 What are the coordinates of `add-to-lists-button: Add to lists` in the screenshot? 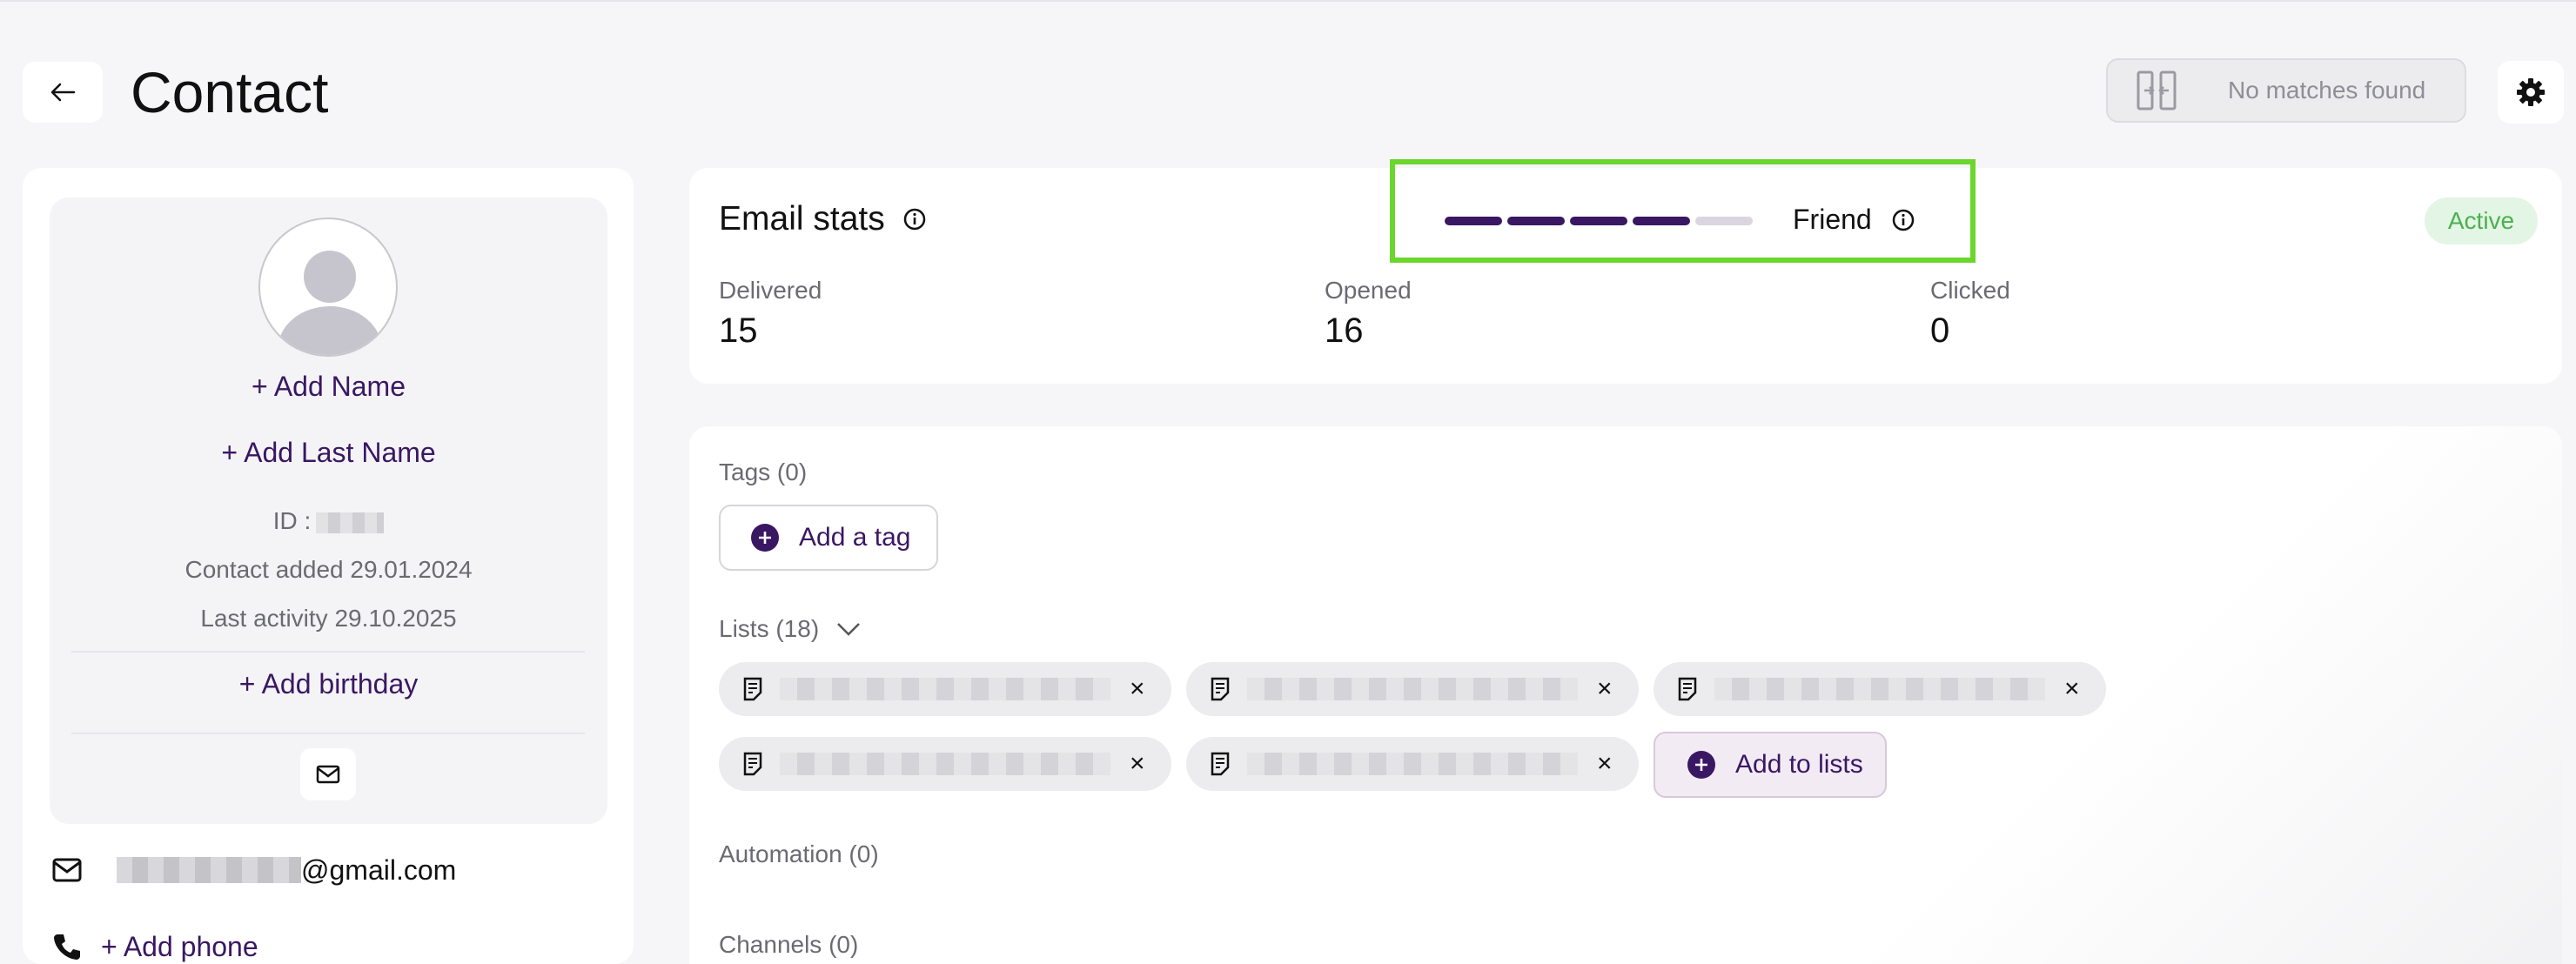 It's located at (1770, 765).